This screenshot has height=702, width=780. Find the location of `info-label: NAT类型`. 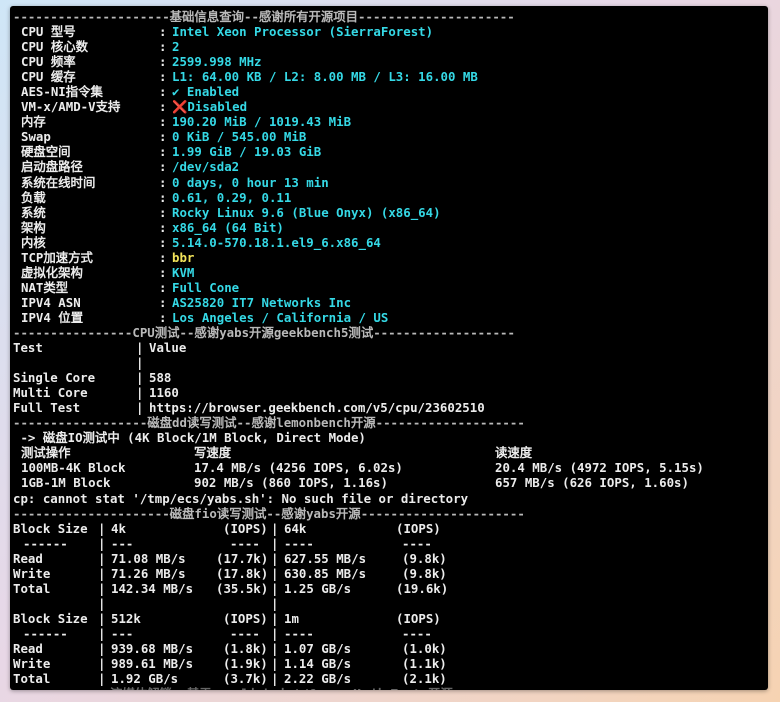

info-label: NAT类型 is located at coordinates (45, 287).